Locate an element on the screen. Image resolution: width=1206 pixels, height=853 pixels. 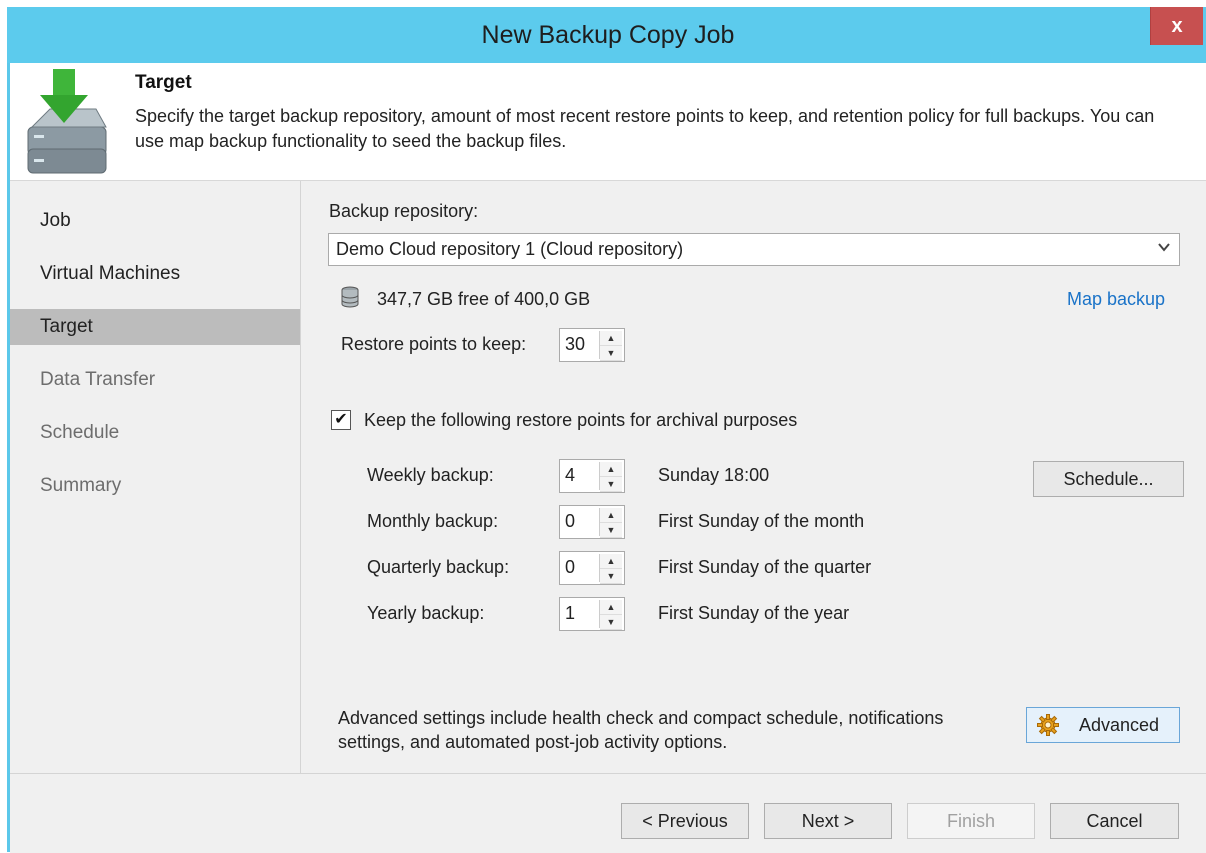
map-backup-link: Map backup is located at coordinates (1116, 299).